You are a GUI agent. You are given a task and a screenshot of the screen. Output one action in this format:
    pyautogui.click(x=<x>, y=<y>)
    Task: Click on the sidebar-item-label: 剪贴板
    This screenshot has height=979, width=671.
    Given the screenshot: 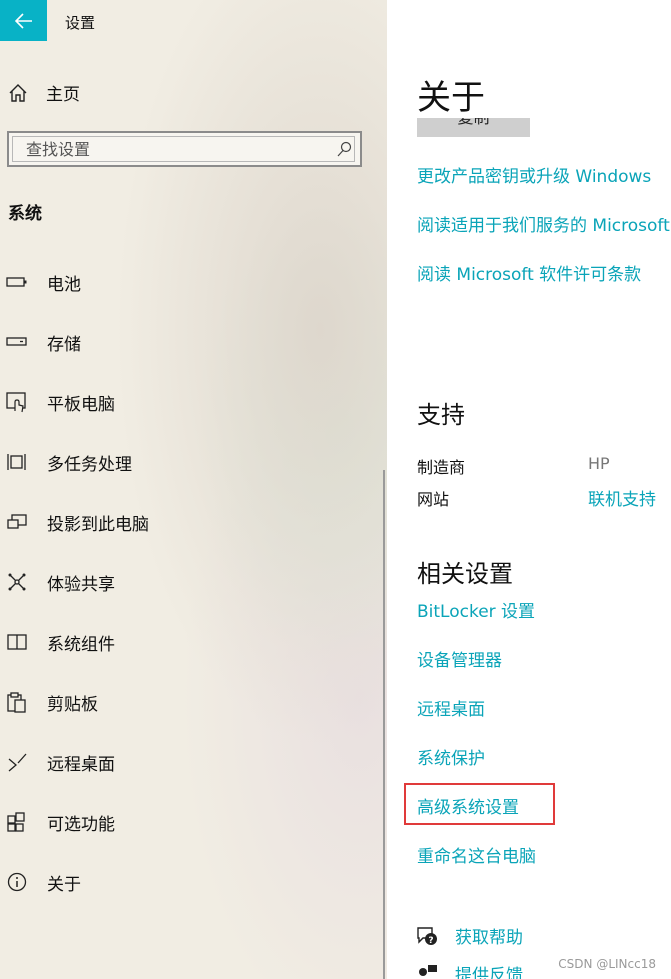 What is the action you would take?
    pyautogui.click(x=72, y=704)
    